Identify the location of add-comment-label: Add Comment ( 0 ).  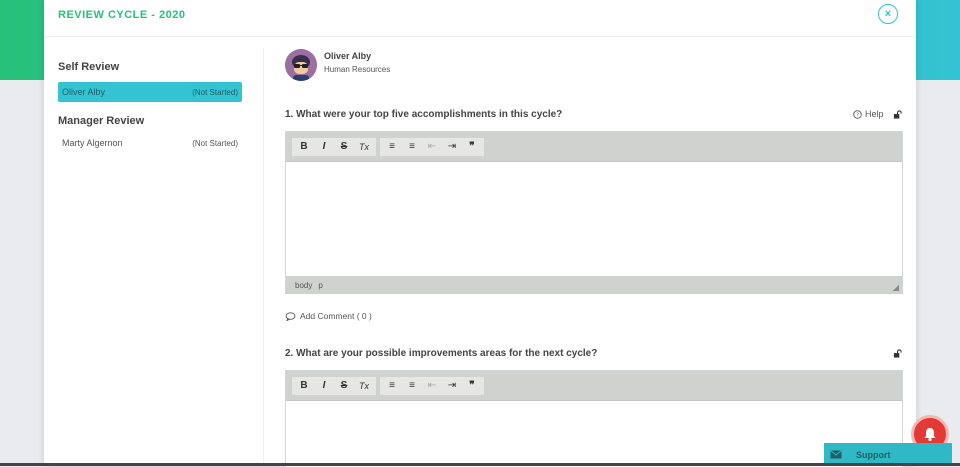
(336, 316).